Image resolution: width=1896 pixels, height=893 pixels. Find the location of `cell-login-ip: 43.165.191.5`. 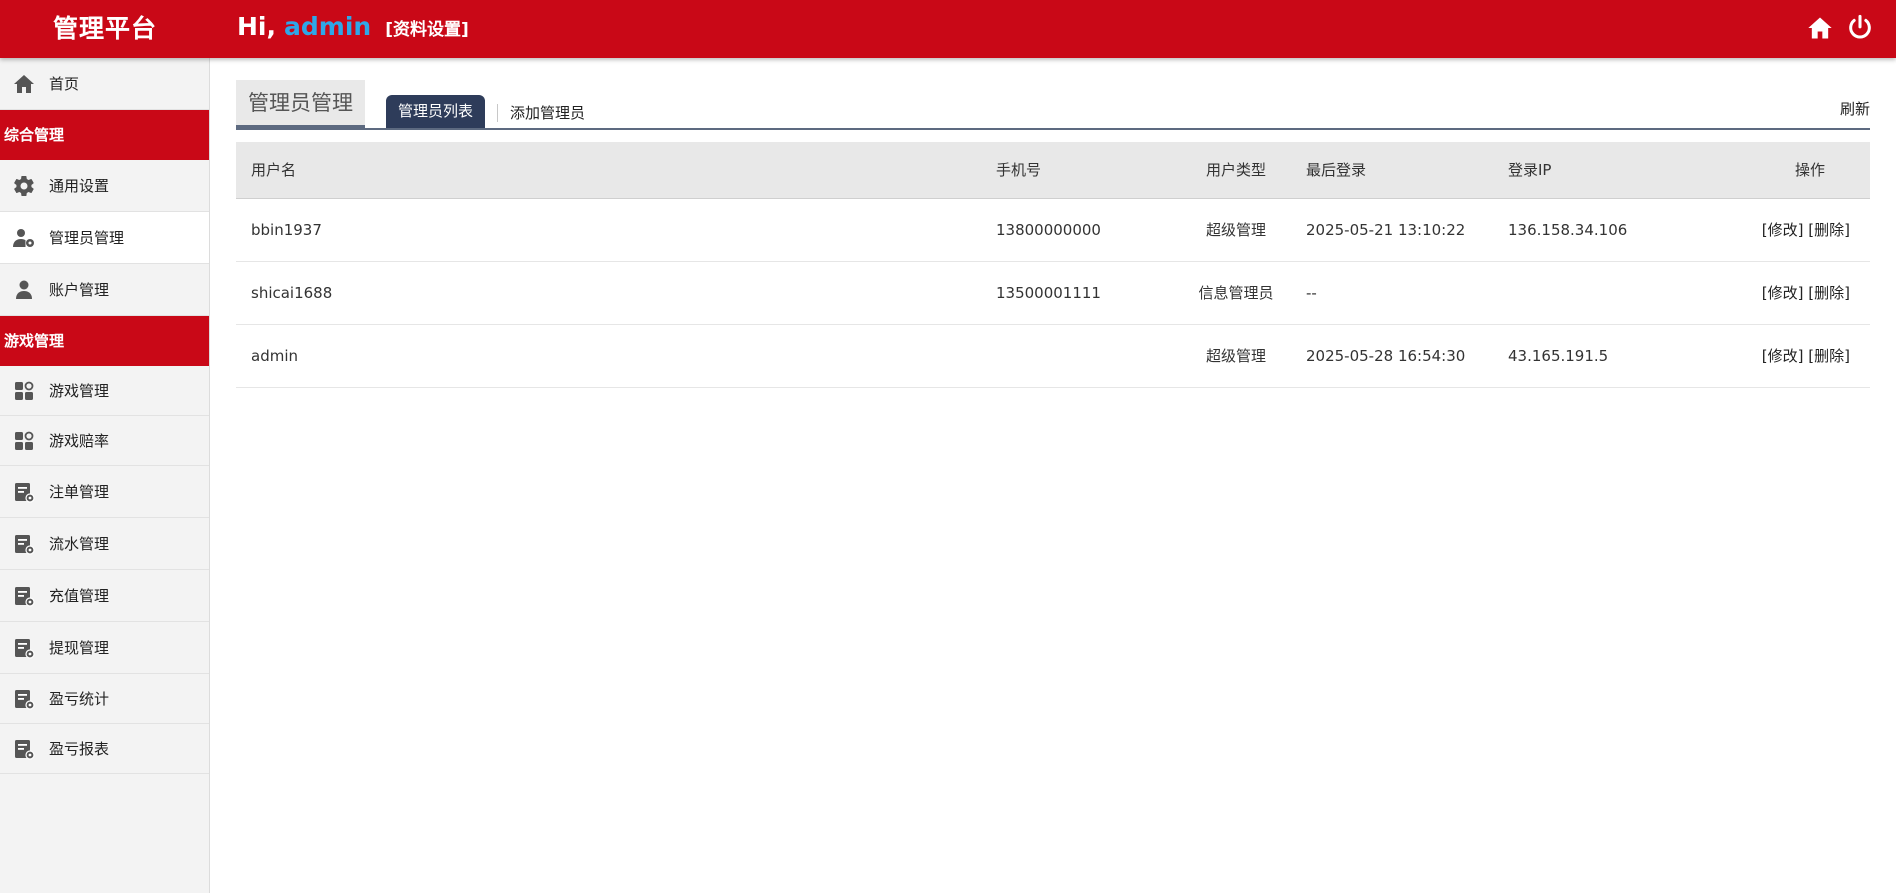

cell-login-ip: 43.165.191.5 is located at coordinates (1599, 356).